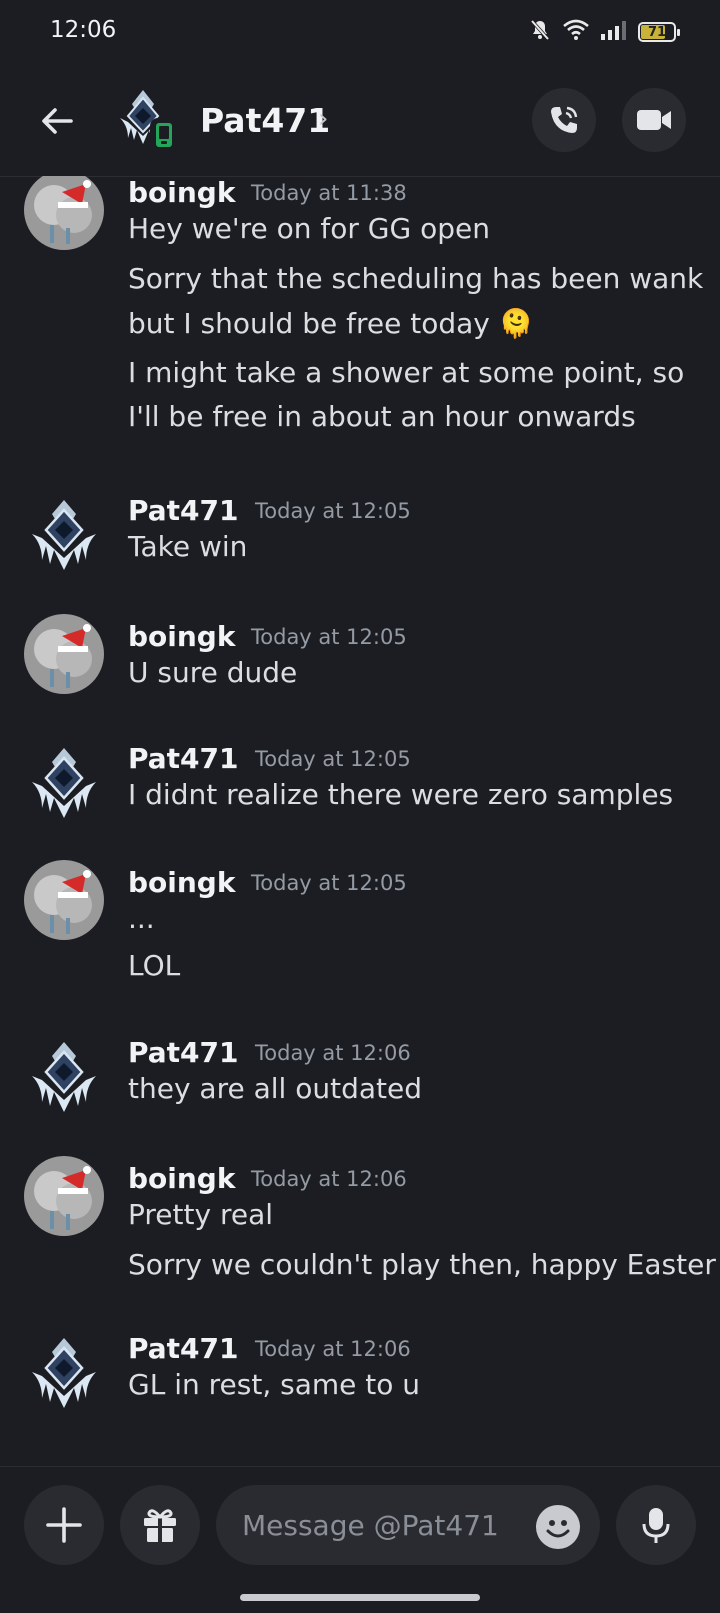 The width and height of the screenshot is (720, 1613). I want to click on message-text: GL in rest, same to u, so click(274, 1384).